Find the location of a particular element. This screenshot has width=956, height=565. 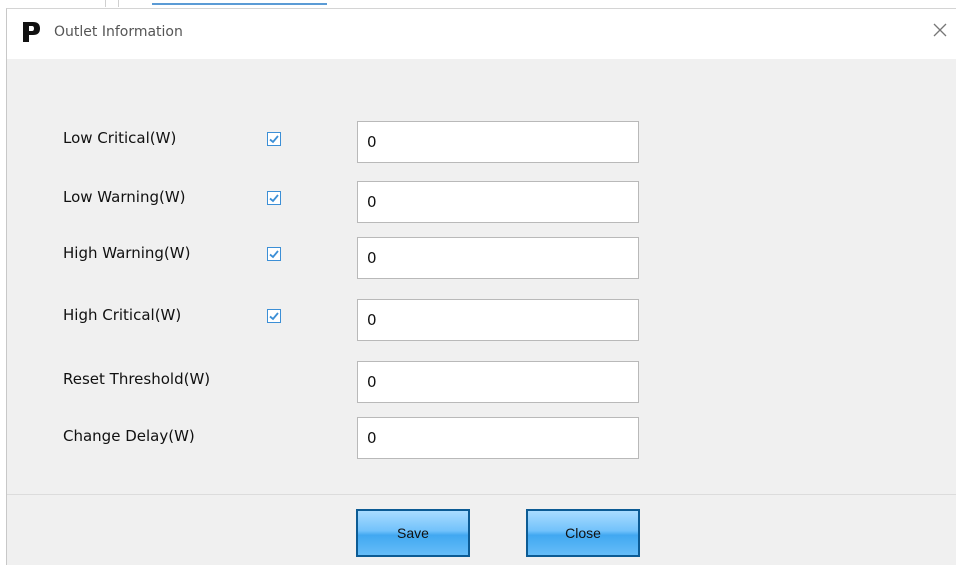

low-critical-label: Low Critical(W) is located at coordinates (120, 138).